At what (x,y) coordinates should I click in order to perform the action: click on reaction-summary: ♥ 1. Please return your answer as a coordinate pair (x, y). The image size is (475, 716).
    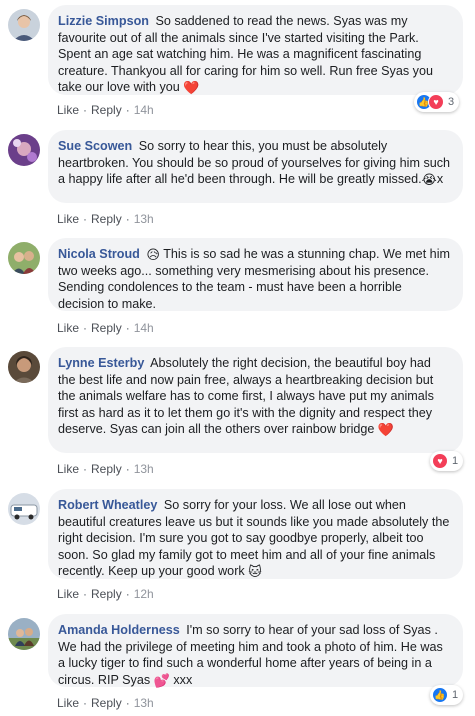
    Looking at the image, I should click on (447, 461).